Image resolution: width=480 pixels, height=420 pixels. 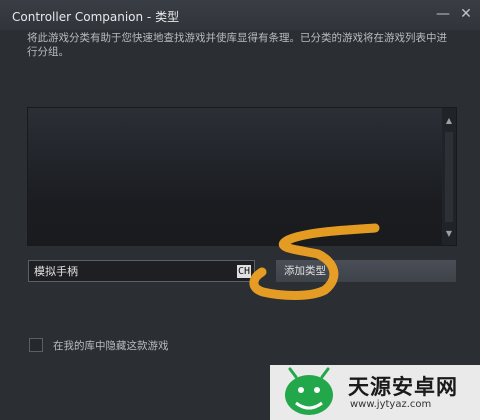 What do you see at coordinates (309, 391) in the screenshot?
I see `android-logo-icon` at bounding box center [309, 391].